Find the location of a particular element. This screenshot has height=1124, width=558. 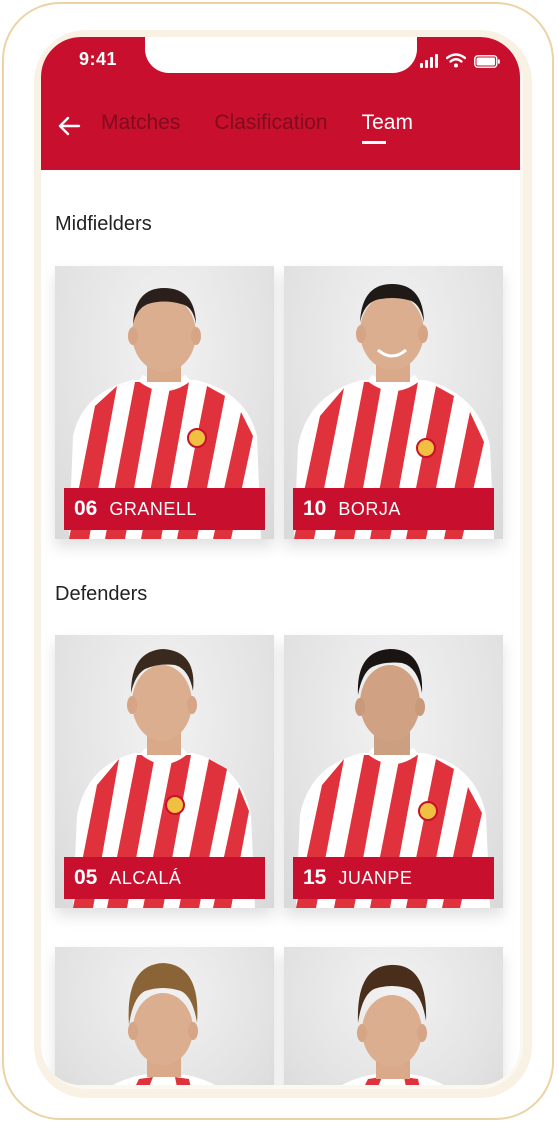

player-number: 10 is located at coordinates (315, 508).